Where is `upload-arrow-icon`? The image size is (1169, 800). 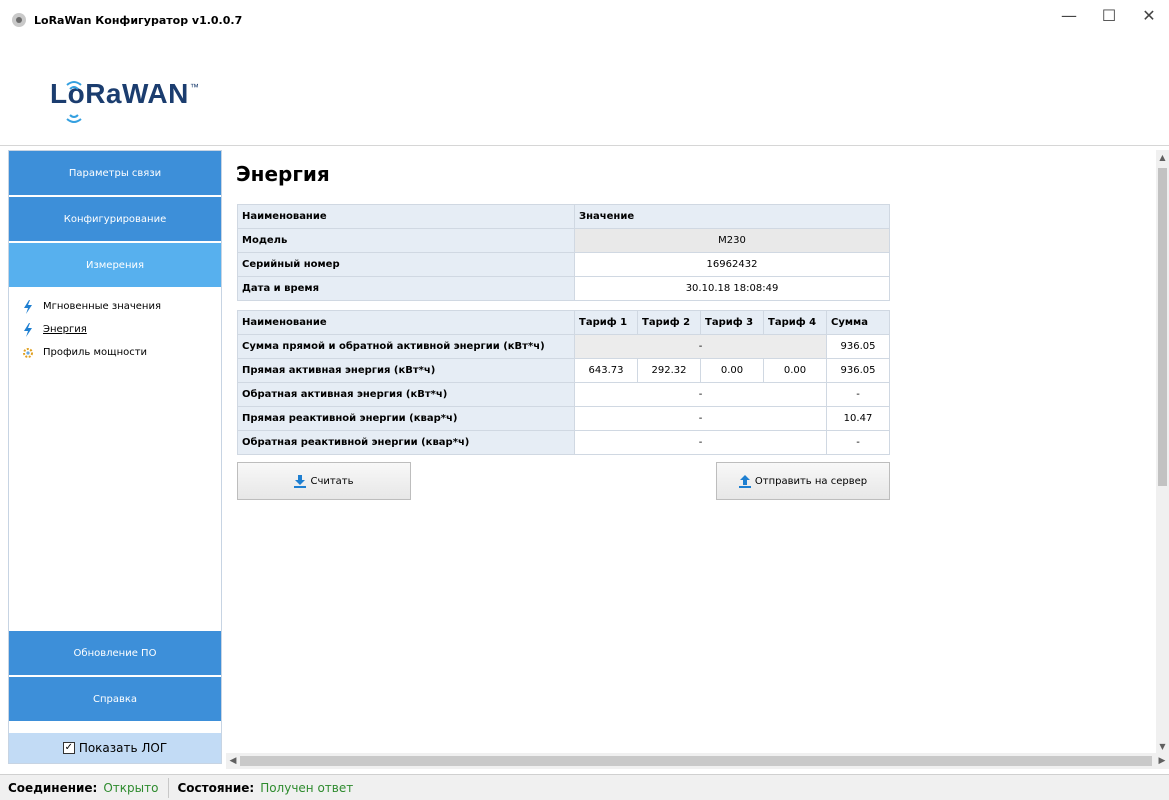
upload-arrow-icon is located at coordinates (744, 481).